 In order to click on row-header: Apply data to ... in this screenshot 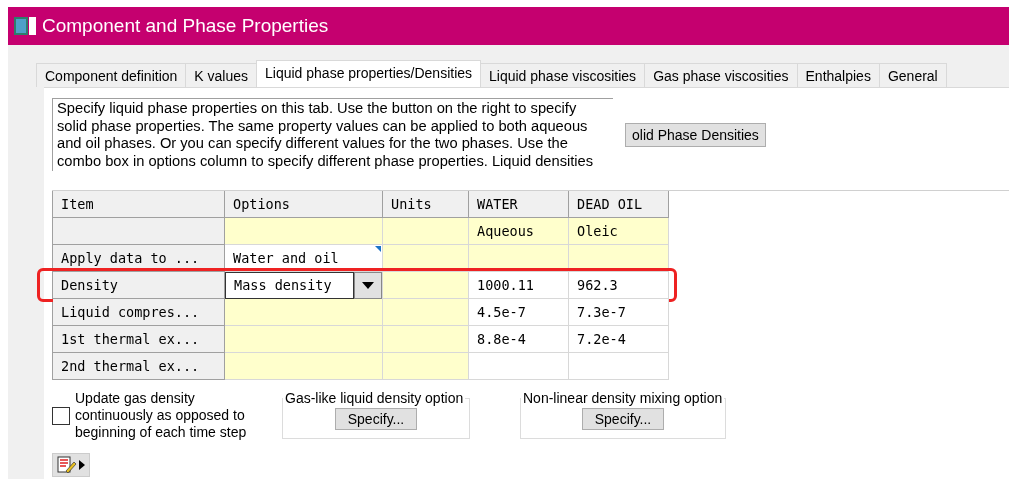, I will do `click(139, 258)`.